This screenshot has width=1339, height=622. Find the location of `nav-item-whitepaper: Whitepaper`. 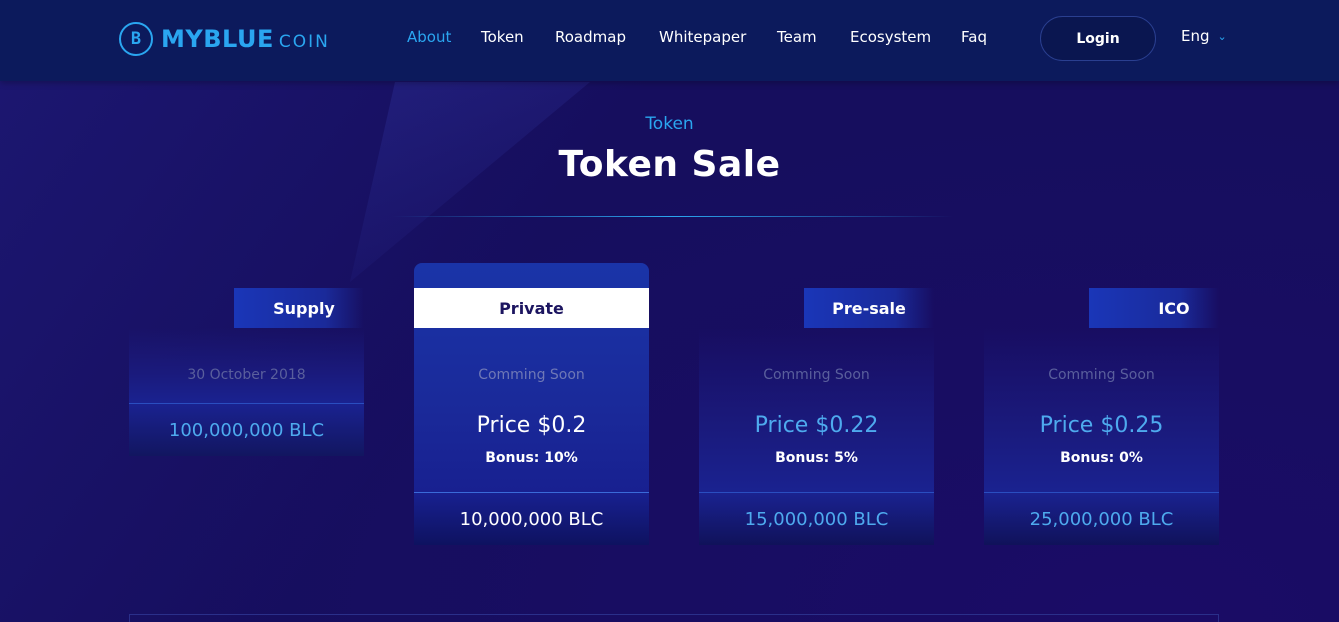

nav-item-whitepaper: Whitepaper is located at coordinates (702, 37).